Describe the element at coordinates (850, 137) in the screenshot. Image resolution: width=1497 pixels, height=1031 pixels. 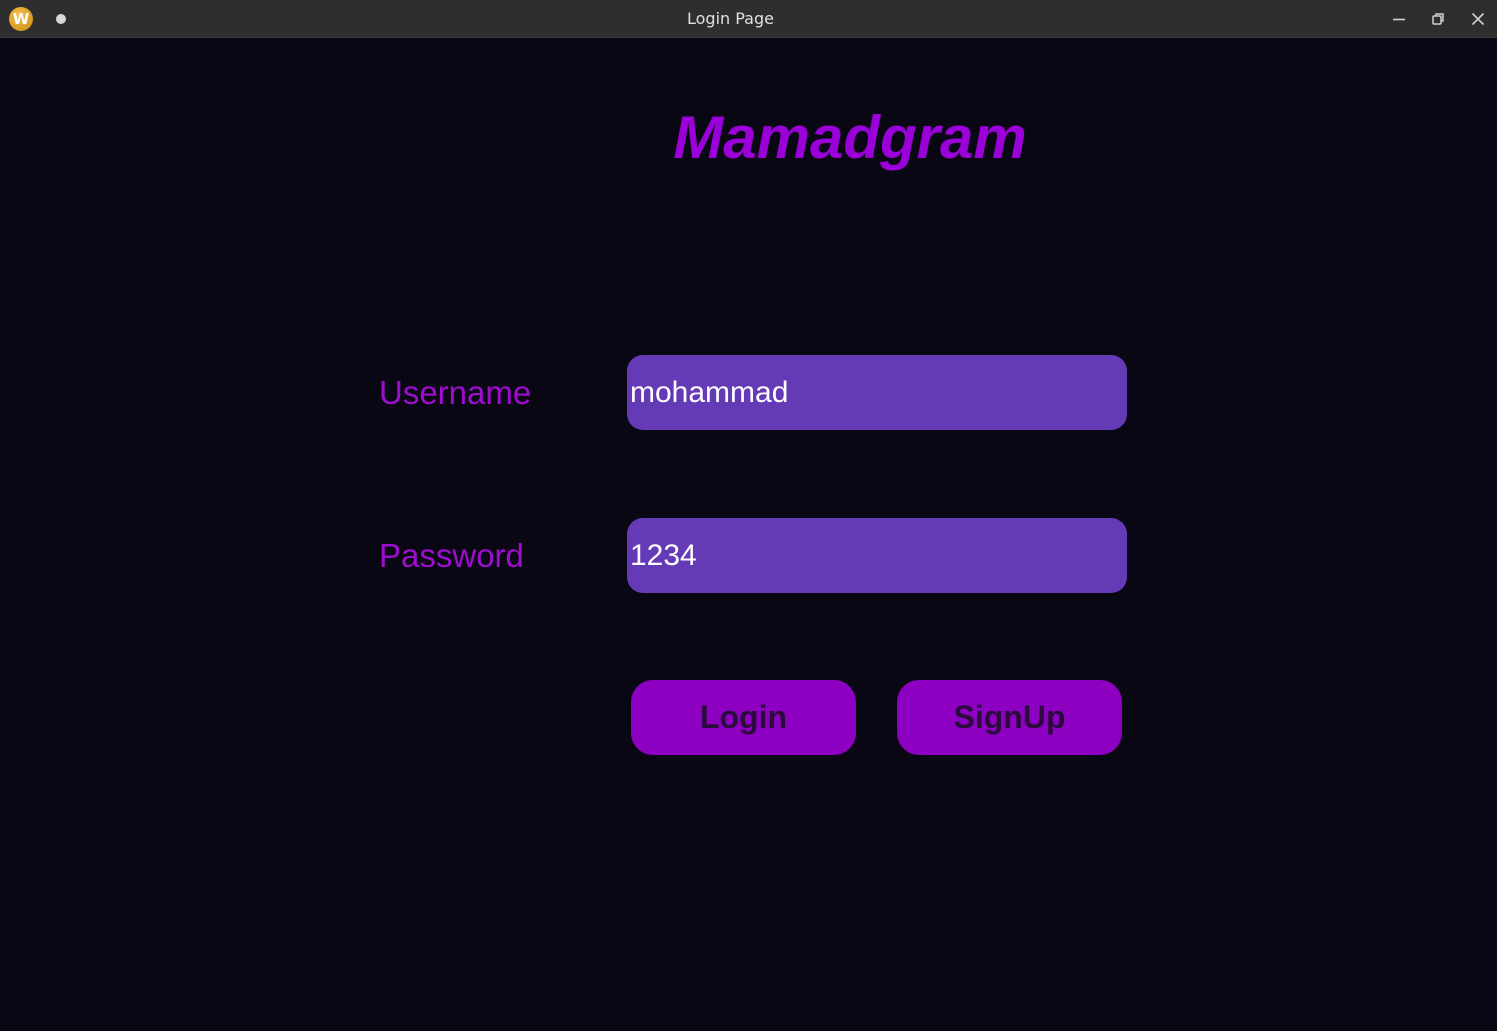
I see `app-brand-title: Mamadgram` at that location.